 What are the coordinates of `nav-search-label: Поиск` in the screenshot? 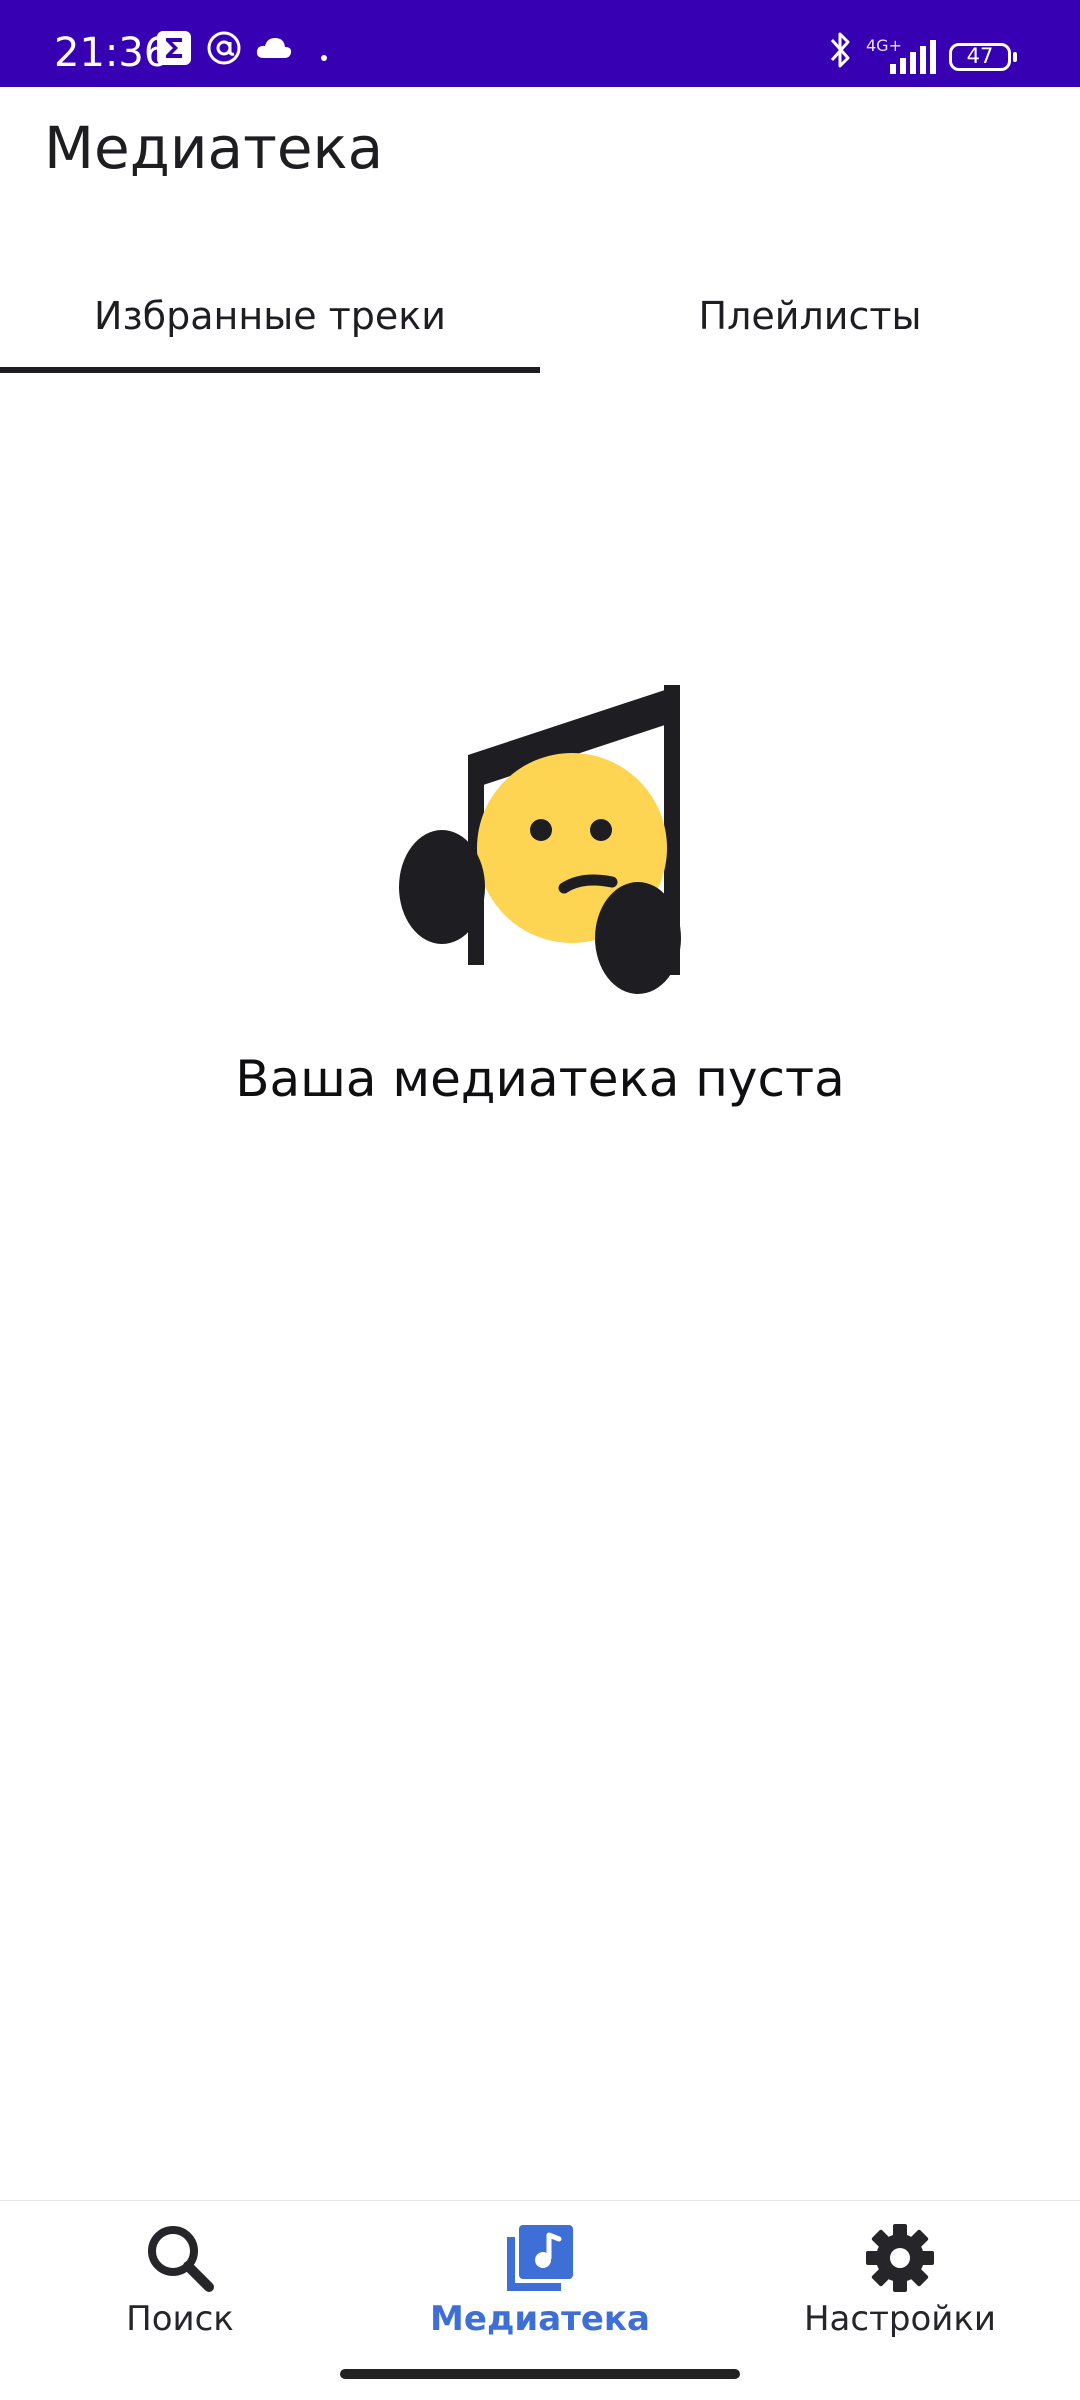 It's located at (180, 2319).